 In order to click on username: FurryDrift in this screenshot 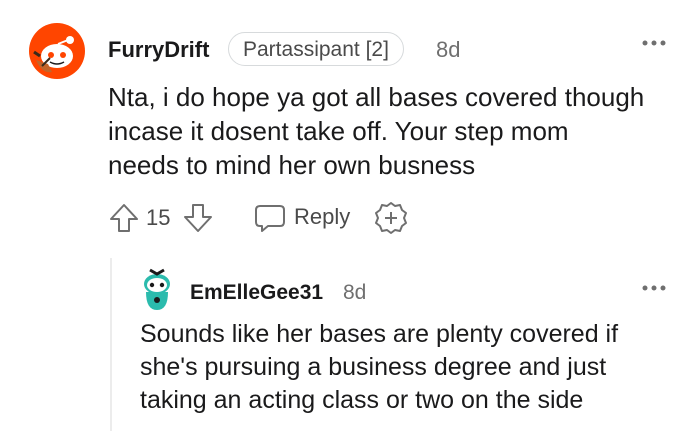, I will do `click(158, 50)`.